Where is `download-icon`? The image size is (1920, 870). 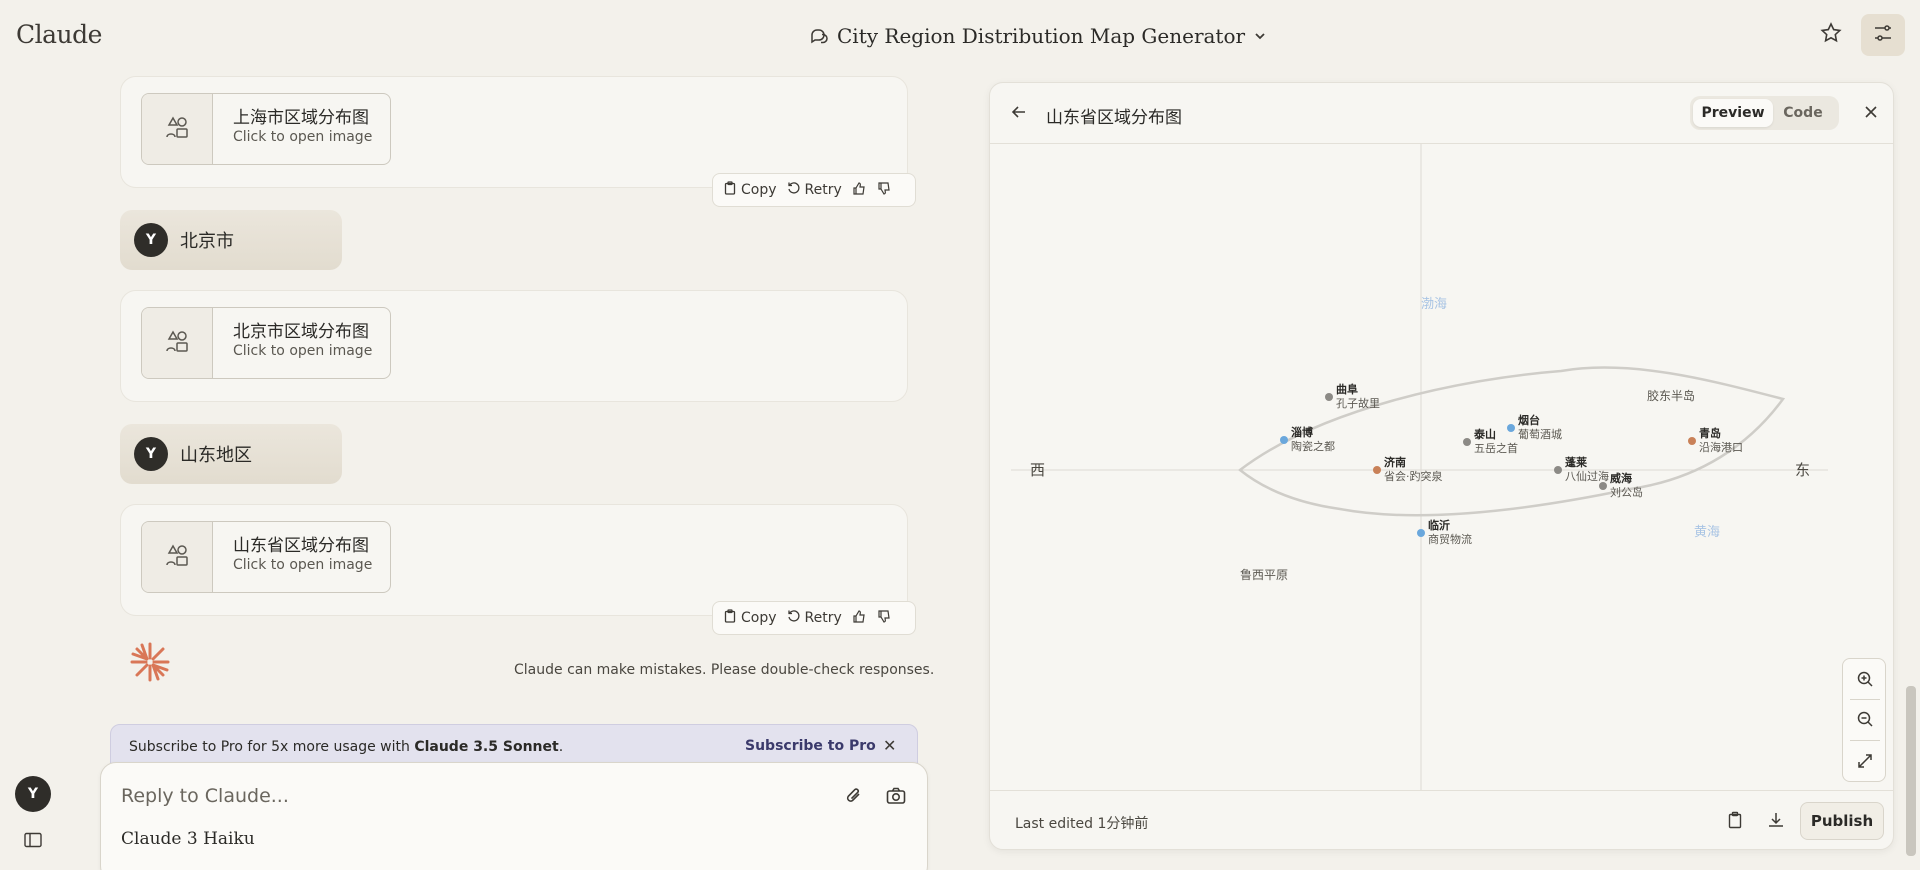
download-icon is located at coordinates (1776, 822).